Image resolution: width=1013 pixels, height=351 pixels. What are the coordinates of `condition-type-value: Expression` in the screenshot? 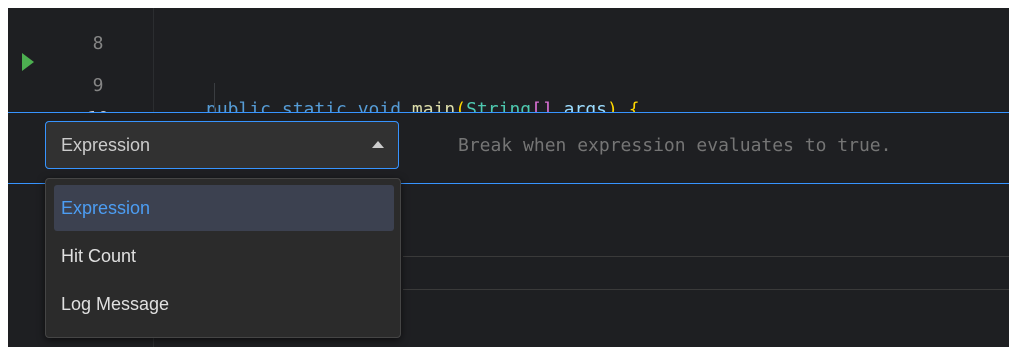 It's located at (106, 145).